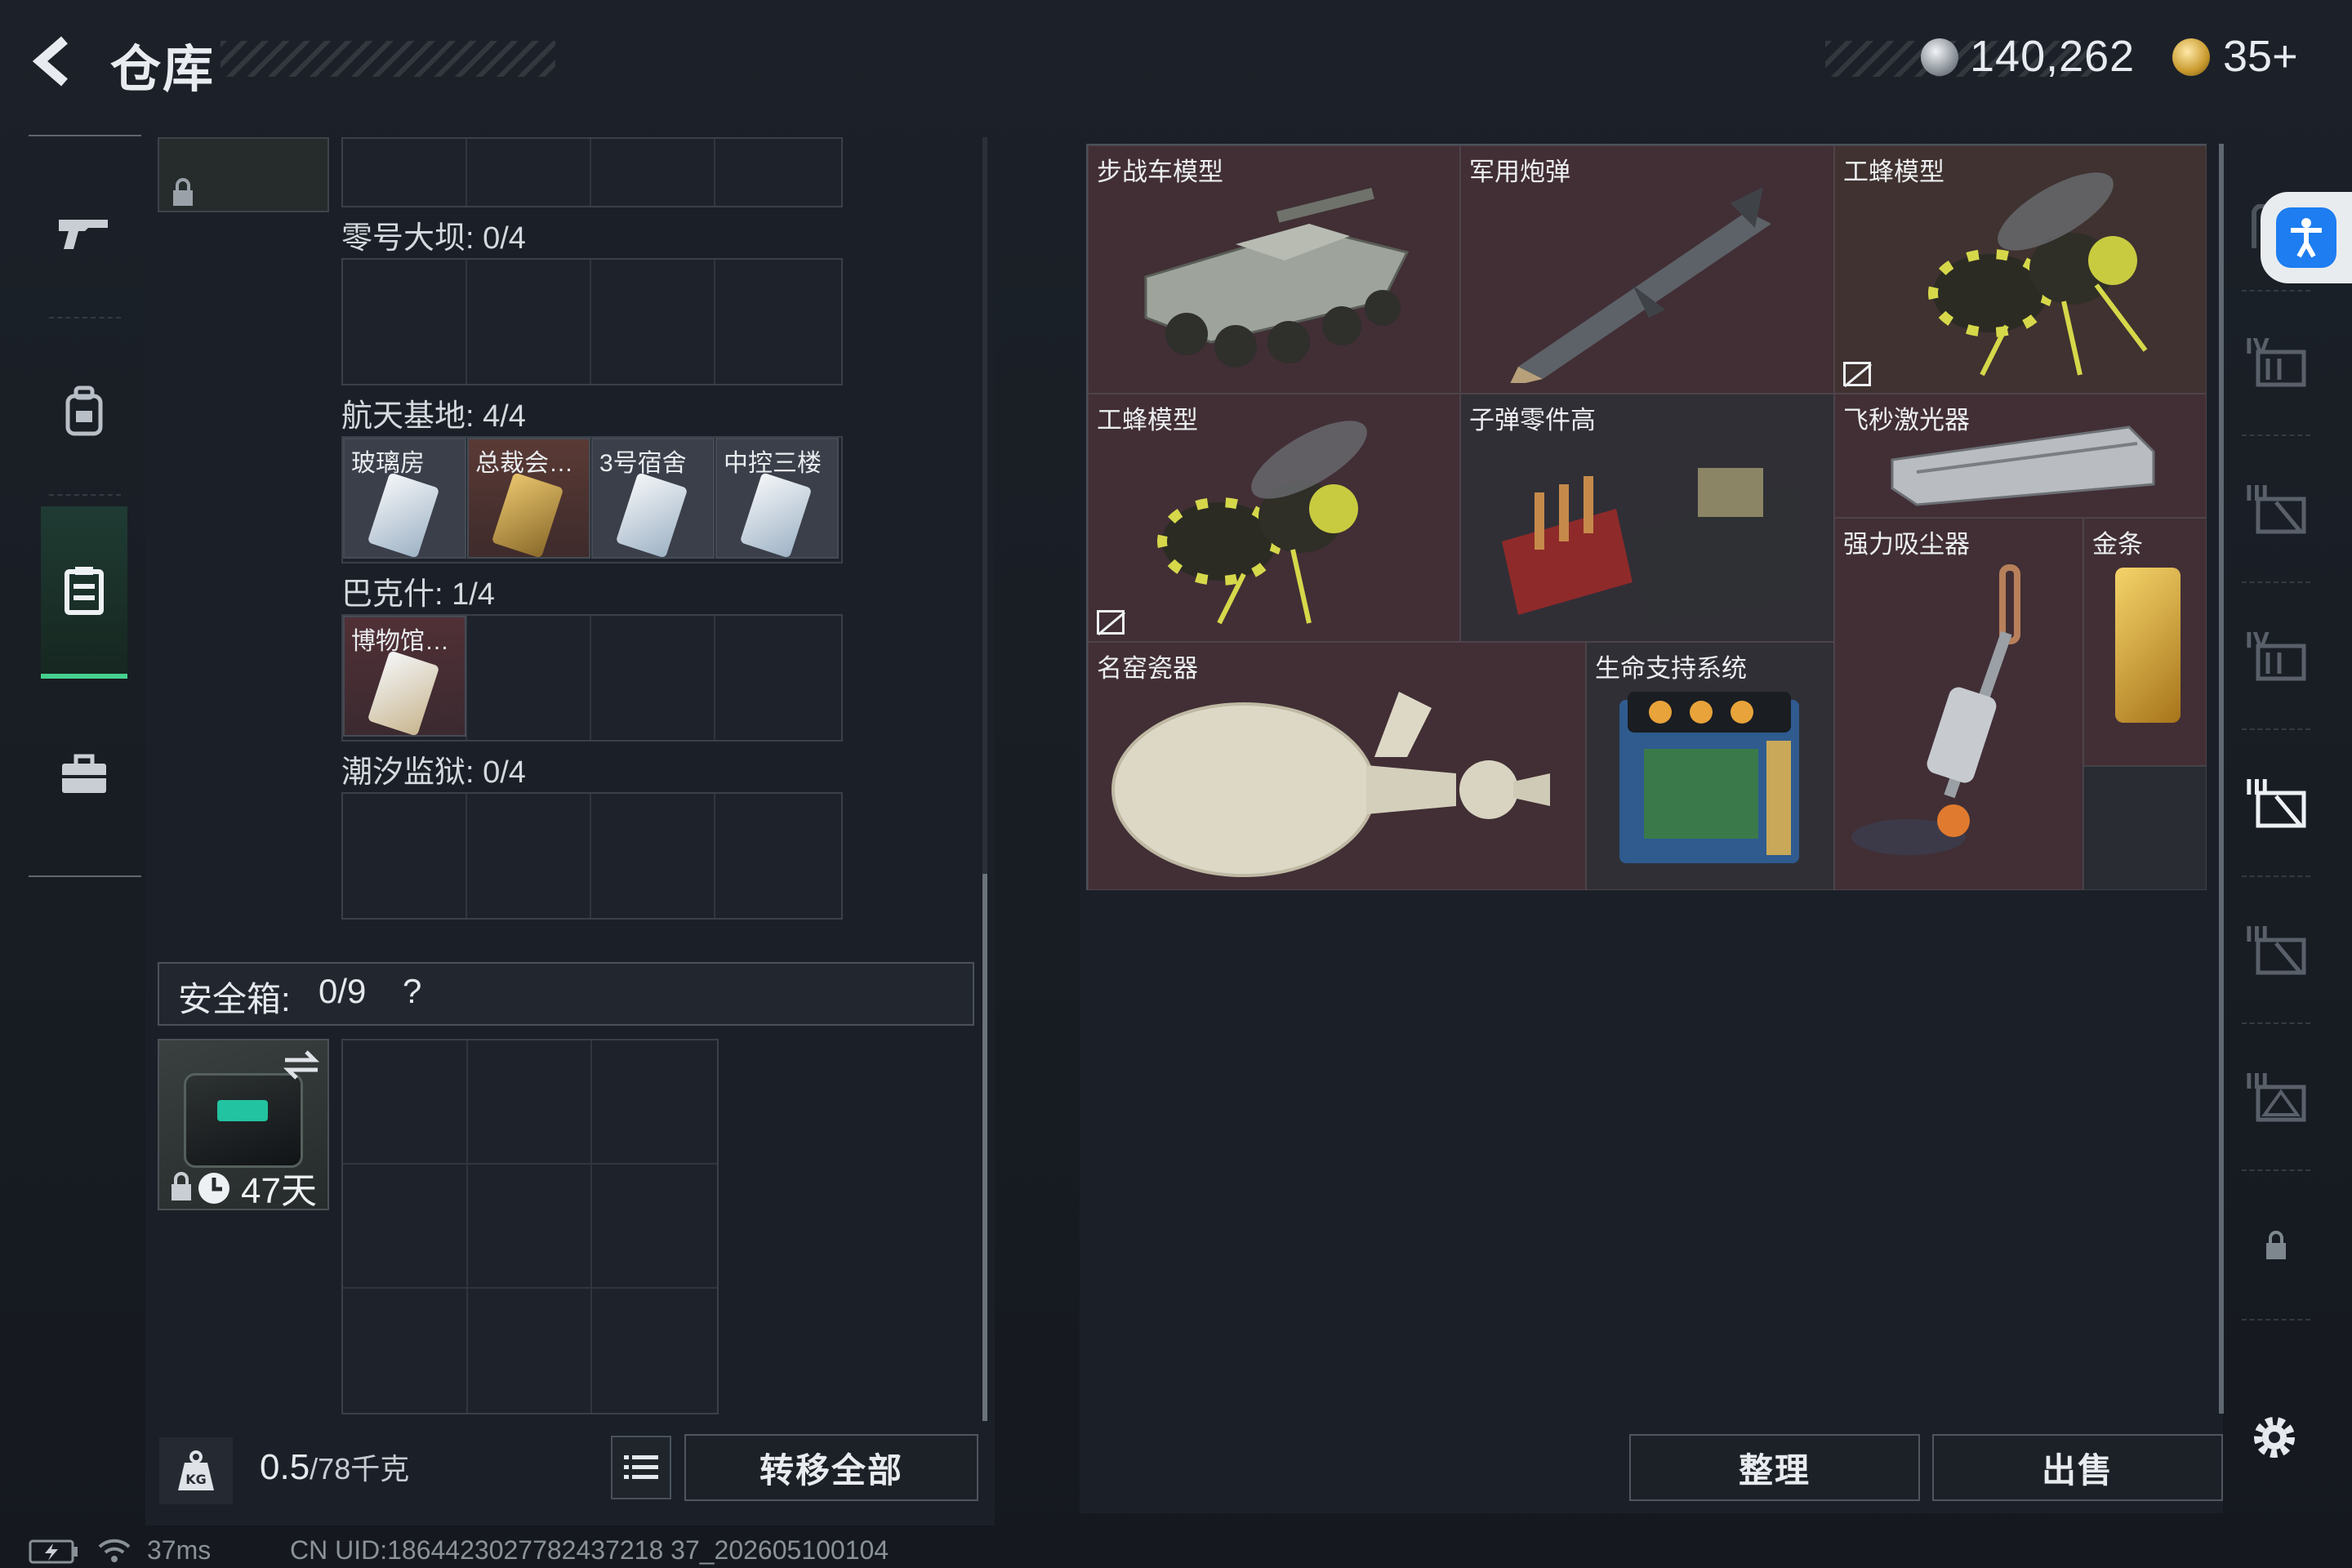 The width and height of the screenshot is (2352, 1568). I want to click on back-button, so click(53, 61).